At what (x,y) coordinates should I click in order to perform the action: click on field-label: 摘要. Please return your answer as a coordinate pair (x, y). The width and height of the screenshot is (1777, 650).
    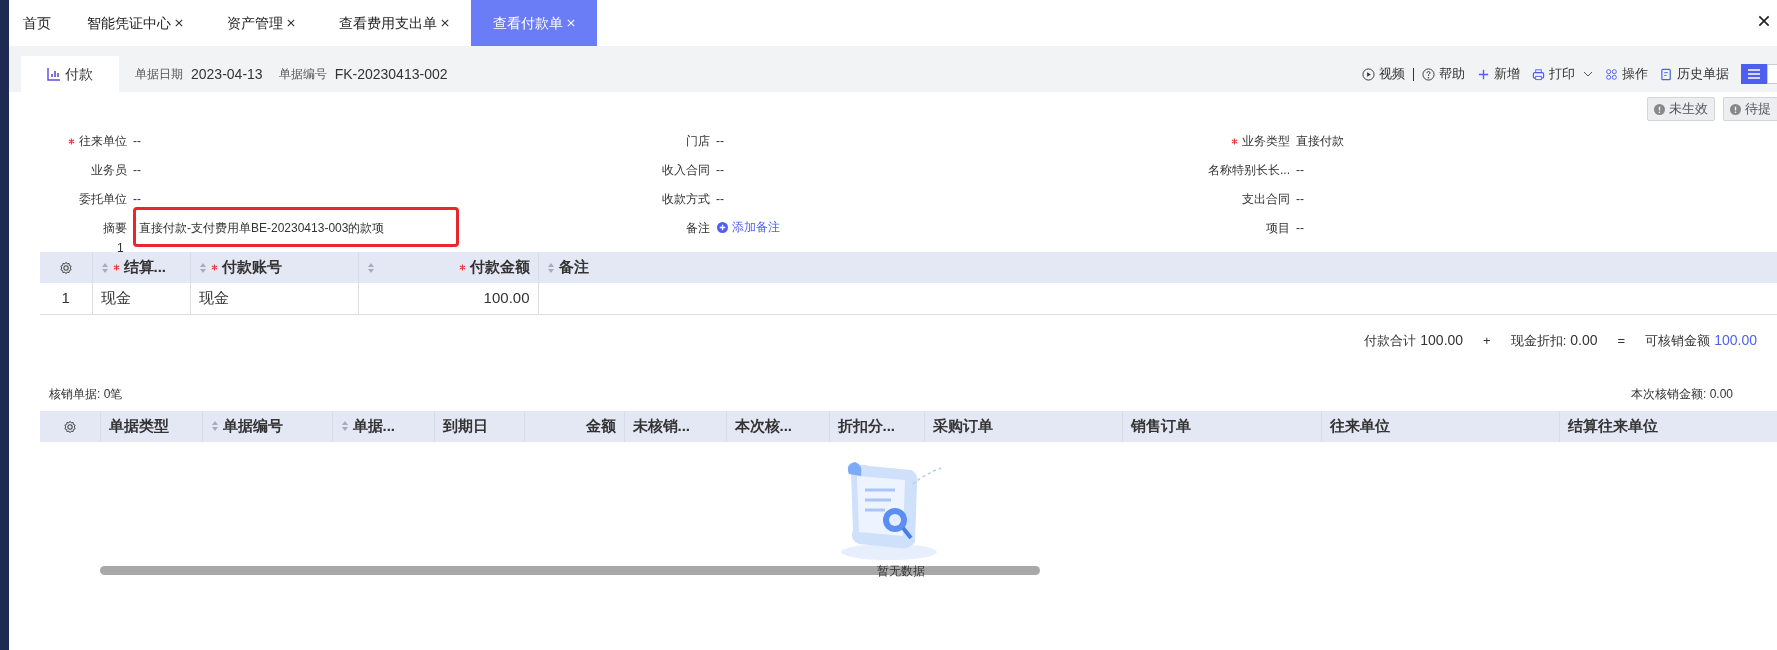
    Looking at the image, I should click on (115, 228).